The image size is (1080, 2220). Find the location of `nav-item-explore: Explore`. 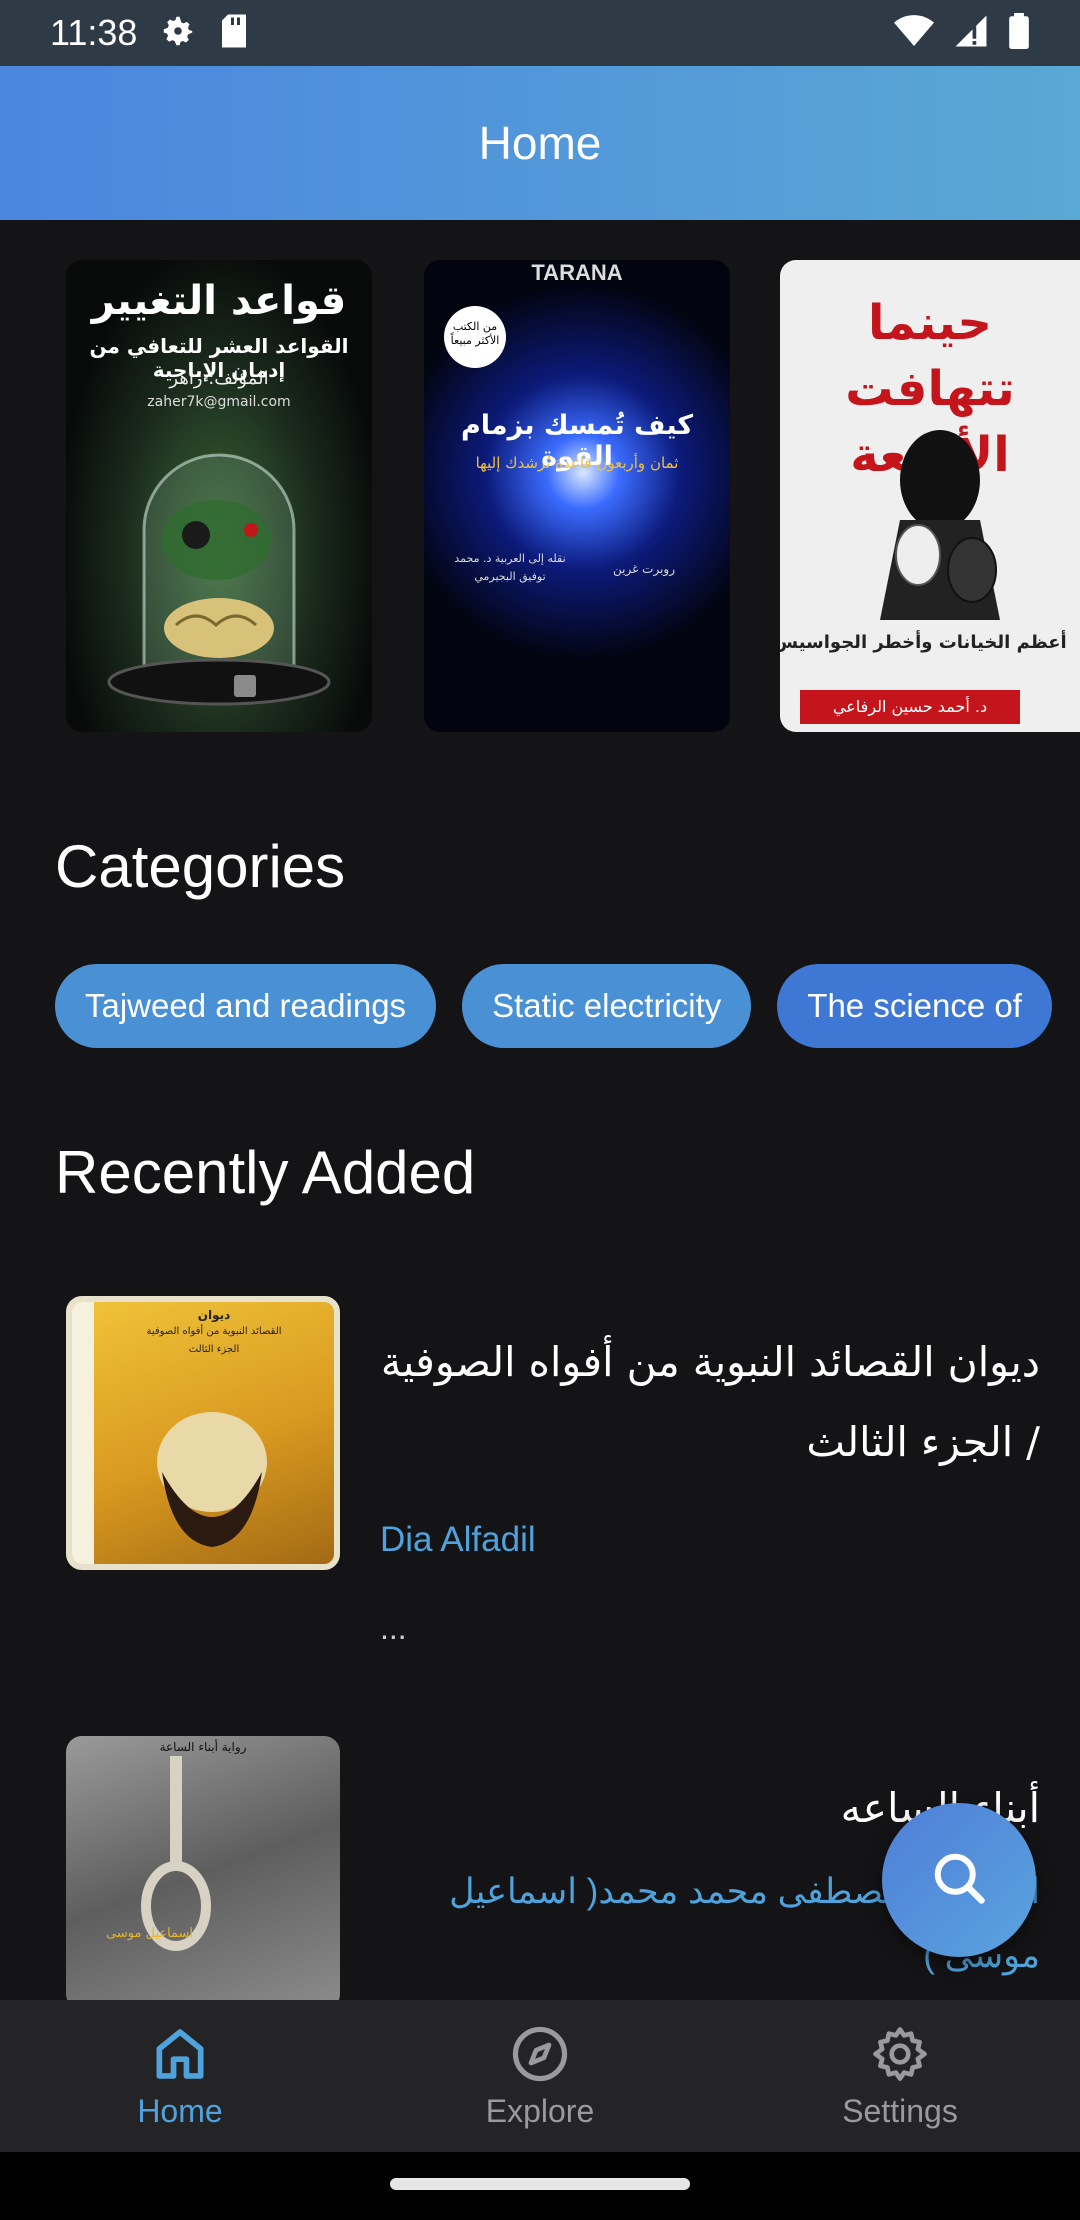

nav-item-explore: Explore is located at coordinates (540, 2076).